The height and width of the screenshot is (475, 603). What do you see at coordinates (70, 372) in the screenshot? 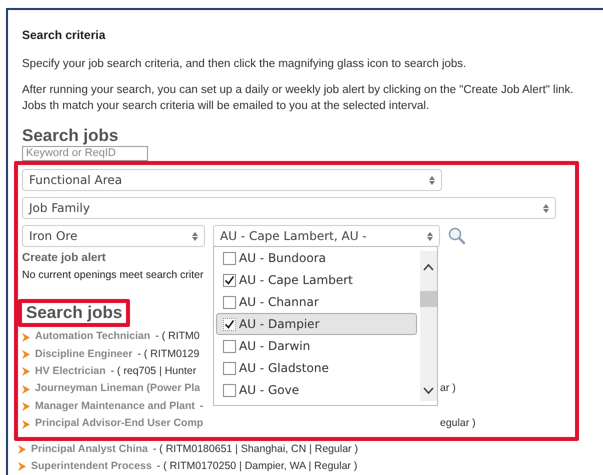
I see `job-link: HV Electrician` at bounding box center [70, 372].